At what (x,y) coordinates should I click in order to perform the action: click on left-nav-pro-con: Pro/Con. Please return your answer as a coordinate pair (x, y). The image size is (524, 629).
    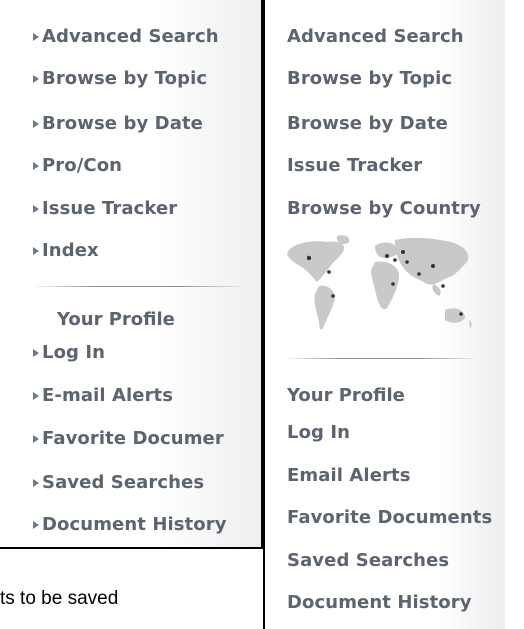
    Looking at the image, I should click on (78, 166).